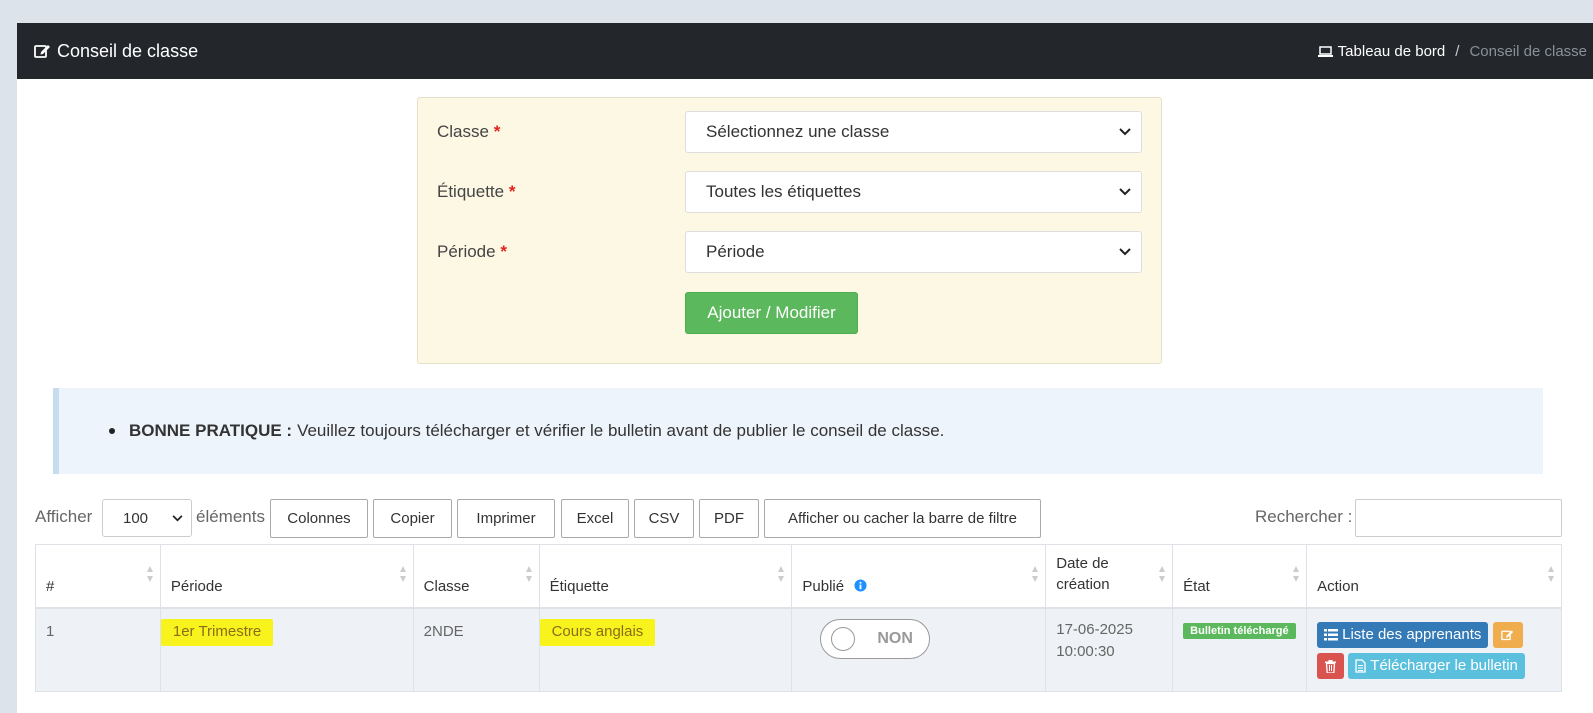  Describe the element at coordinates (230, 516) in the screenshot. I see `elements-label: éléments` at that location.